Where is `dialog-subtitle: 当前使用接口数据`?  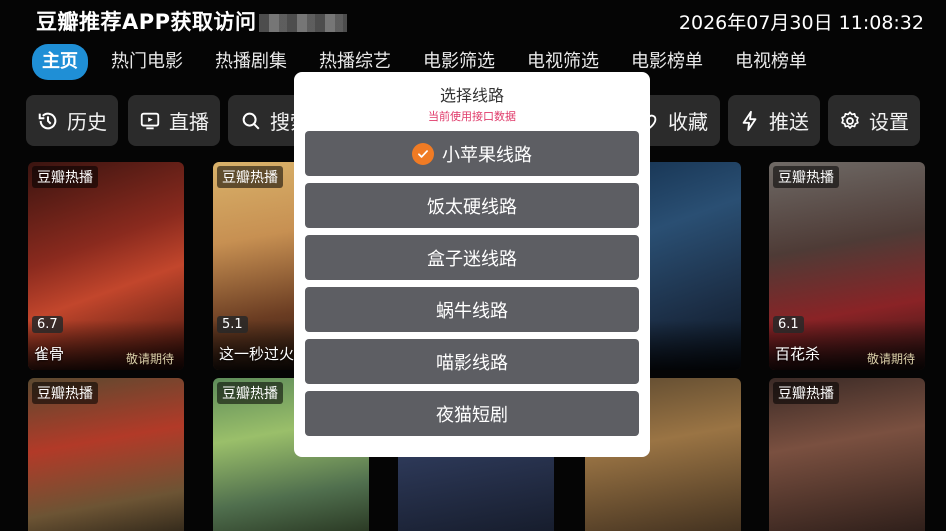
dialog-subtitle: 当前使用接口数据 is located at coordinates (472, 116).